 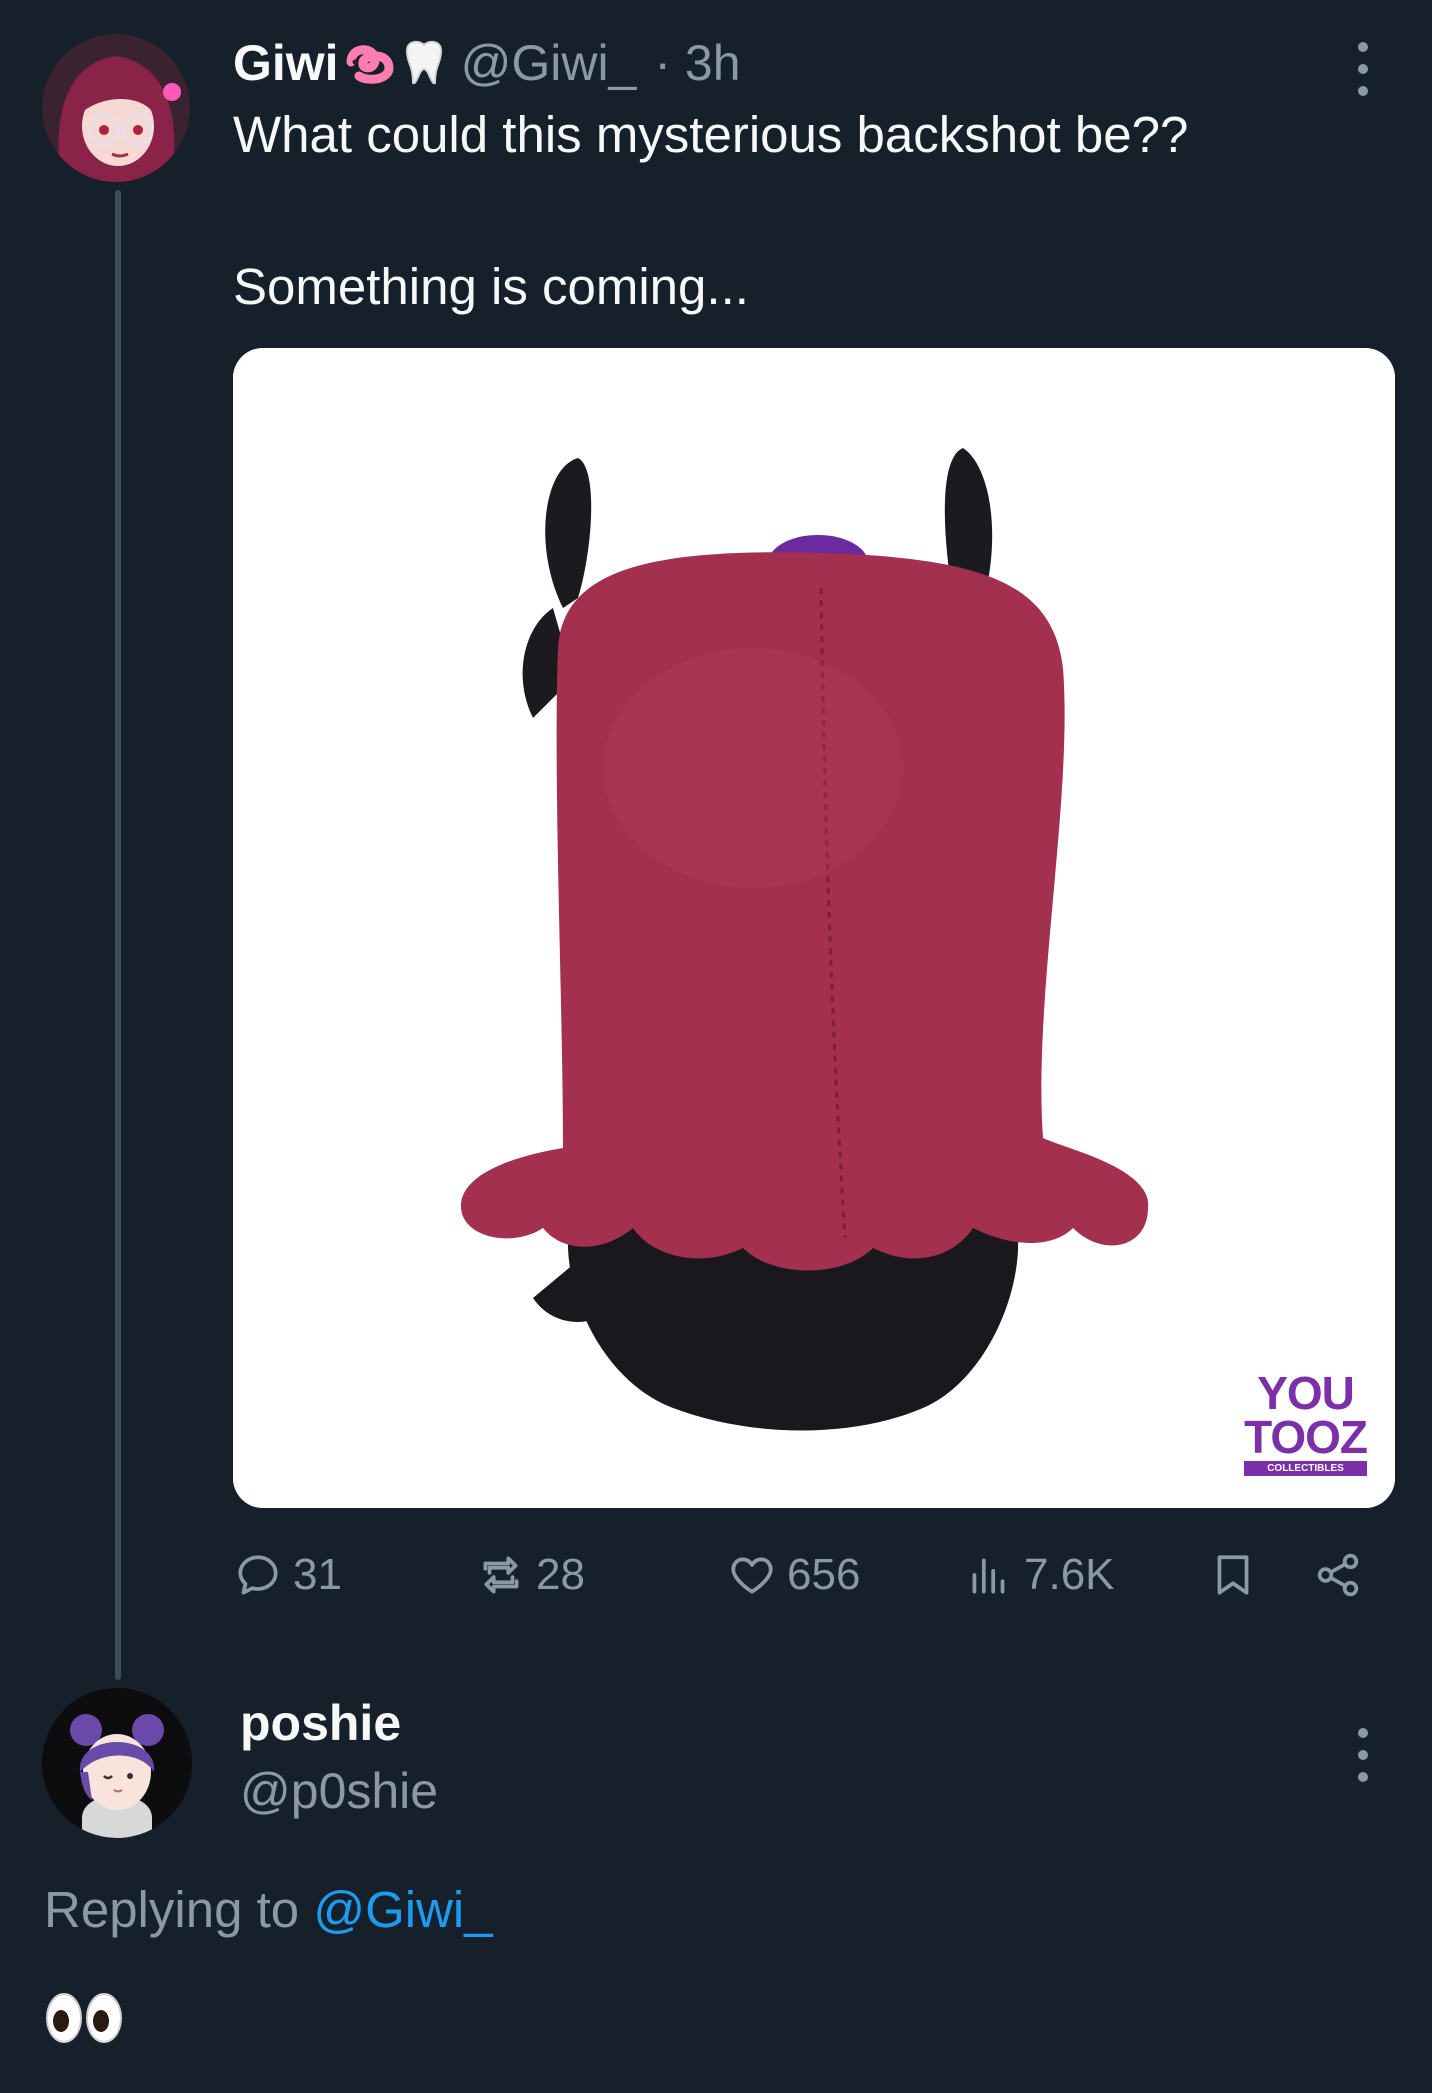 What do you see at coordinates (287, 1575) in the screenshot?
I see `reply-button: 31` at bounding box center [287, 1575].